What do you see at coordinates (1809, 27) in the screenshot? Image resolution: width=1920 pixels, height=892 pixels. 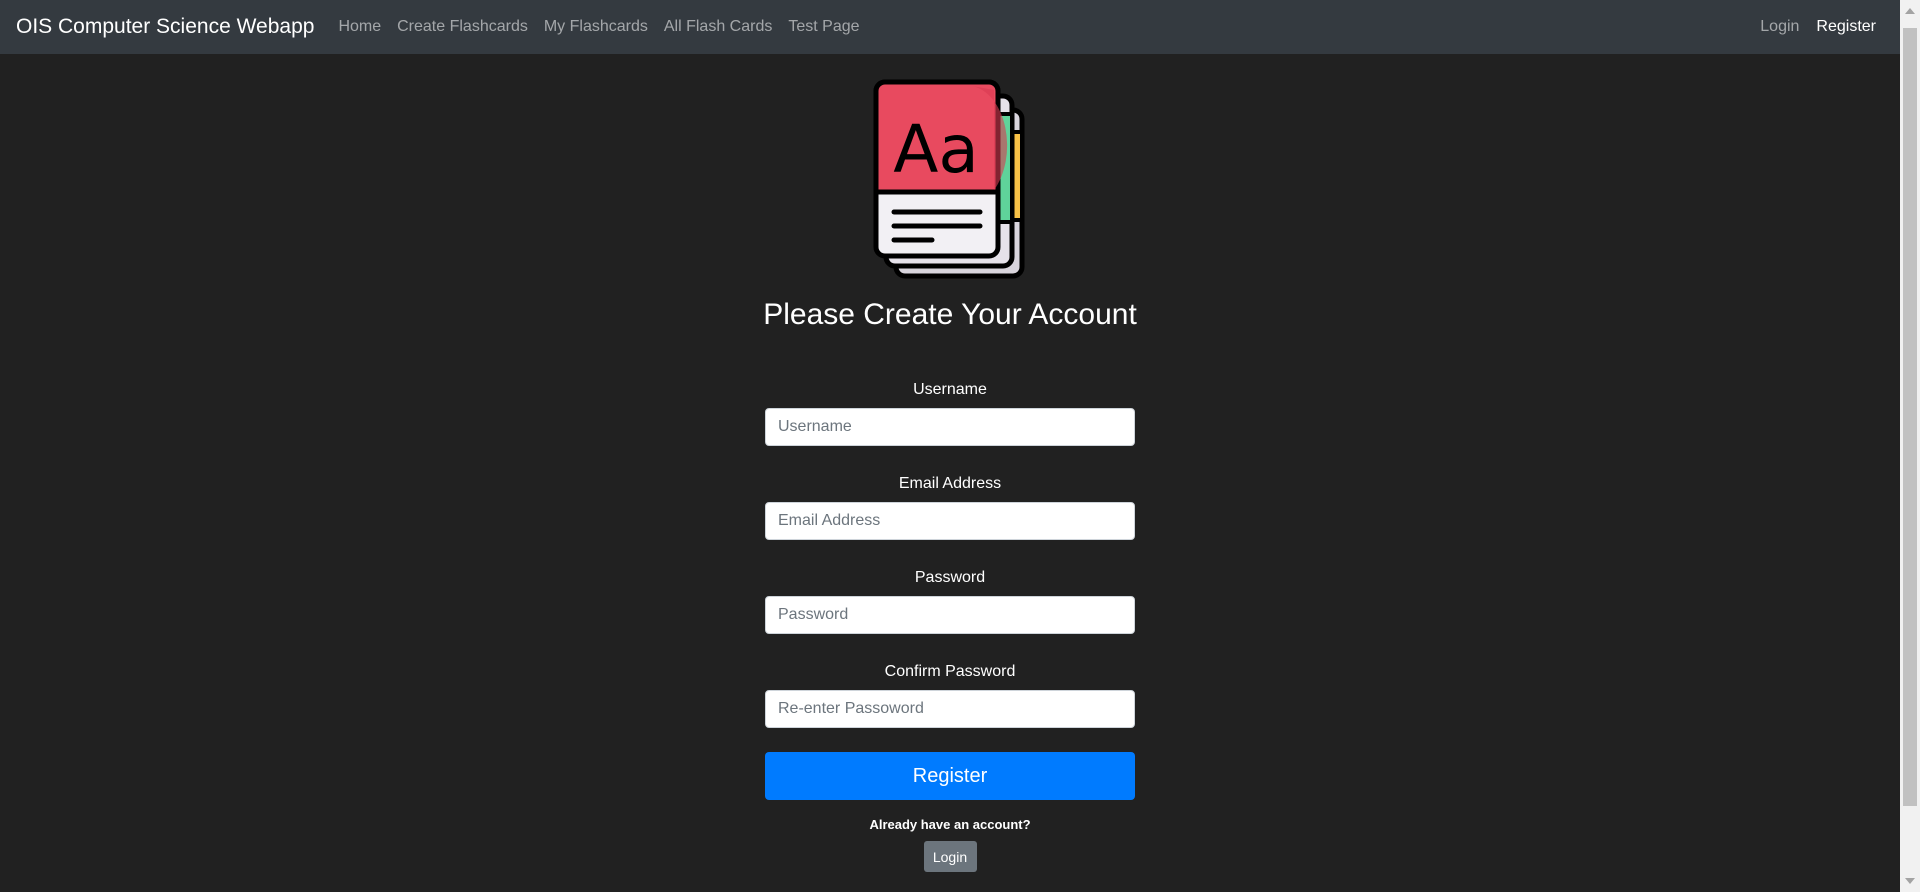 I see `nav-right: Login Register` at bounding box center [1809, 27].